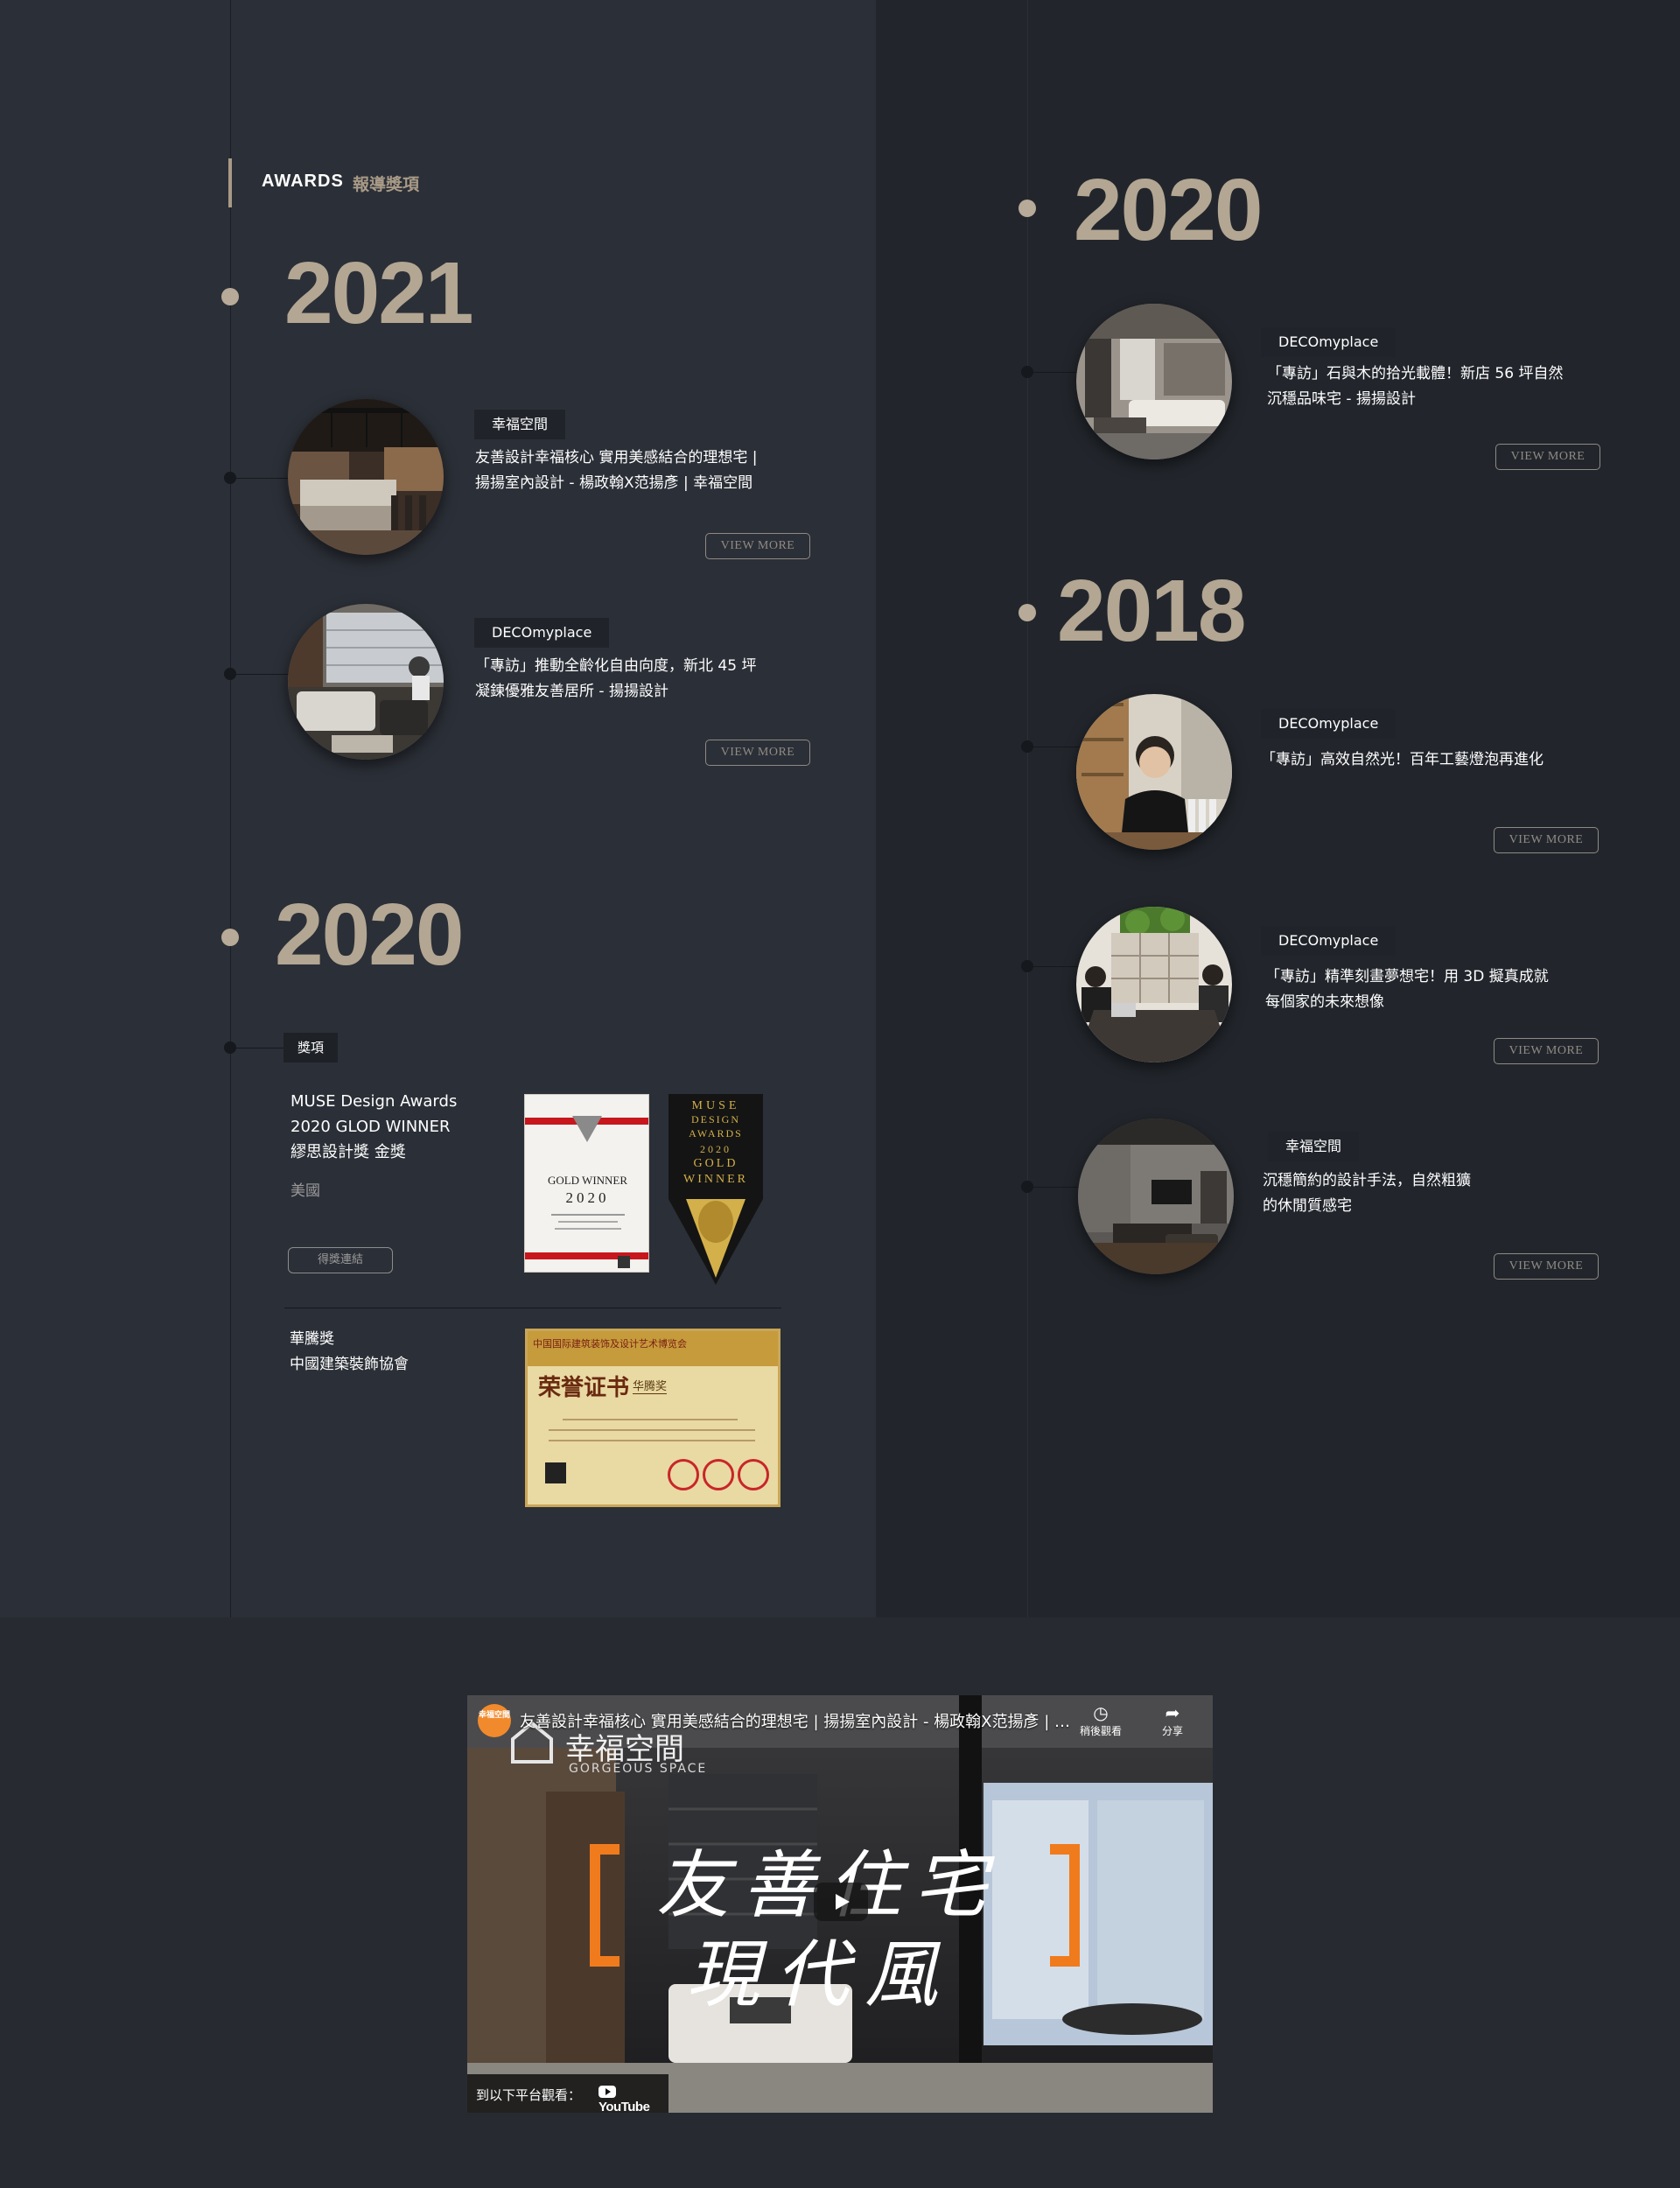 This screenshot has height=2188, width=1680. What do you see at coordinates (633, 2099) in the screenshot?
I see `youtube-link: YouTube` at bounding box center [633, 2099].